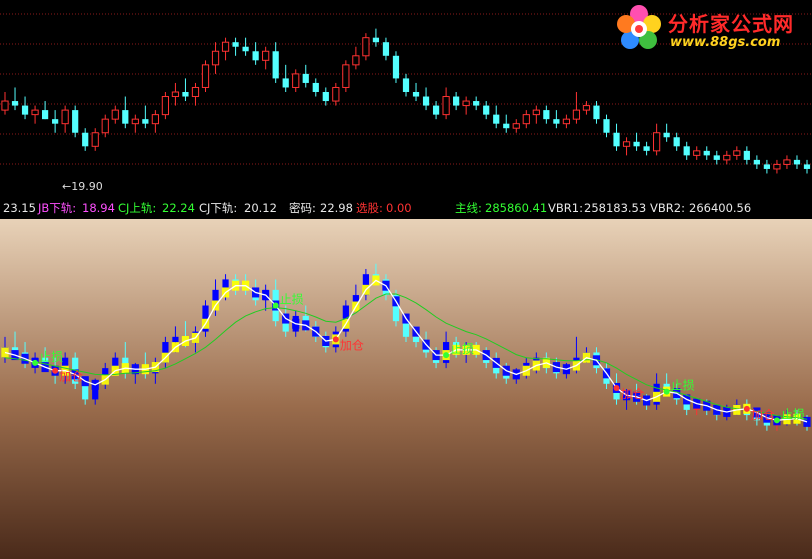  Describe the element at coordinates (82, 186) in the screenshot. I see `low-price-marker: ←19.90` at that location.